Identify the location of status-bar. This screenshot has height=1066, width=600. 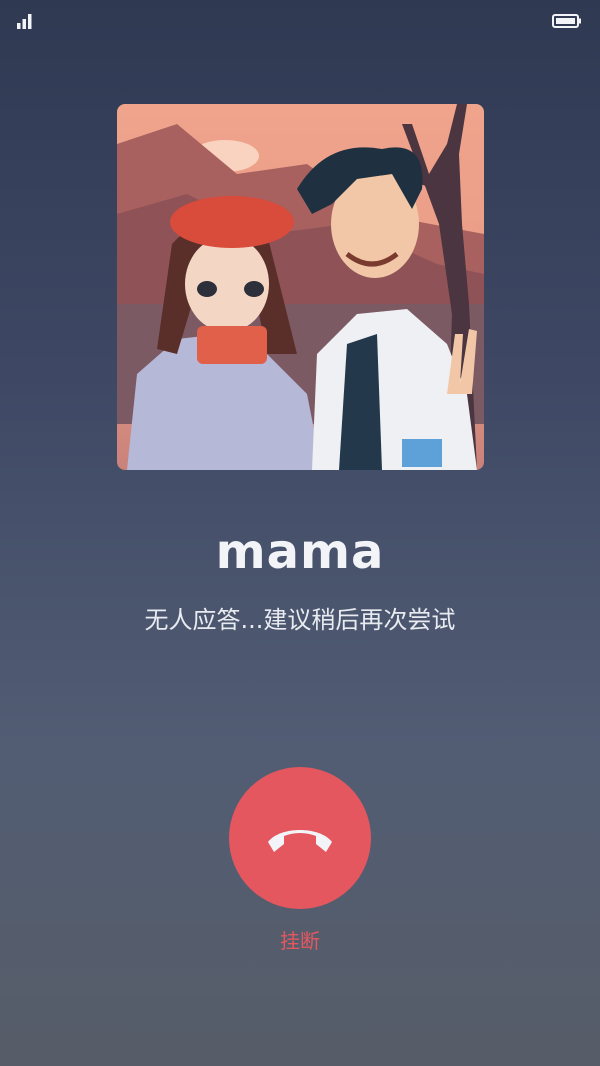
(300, 22).